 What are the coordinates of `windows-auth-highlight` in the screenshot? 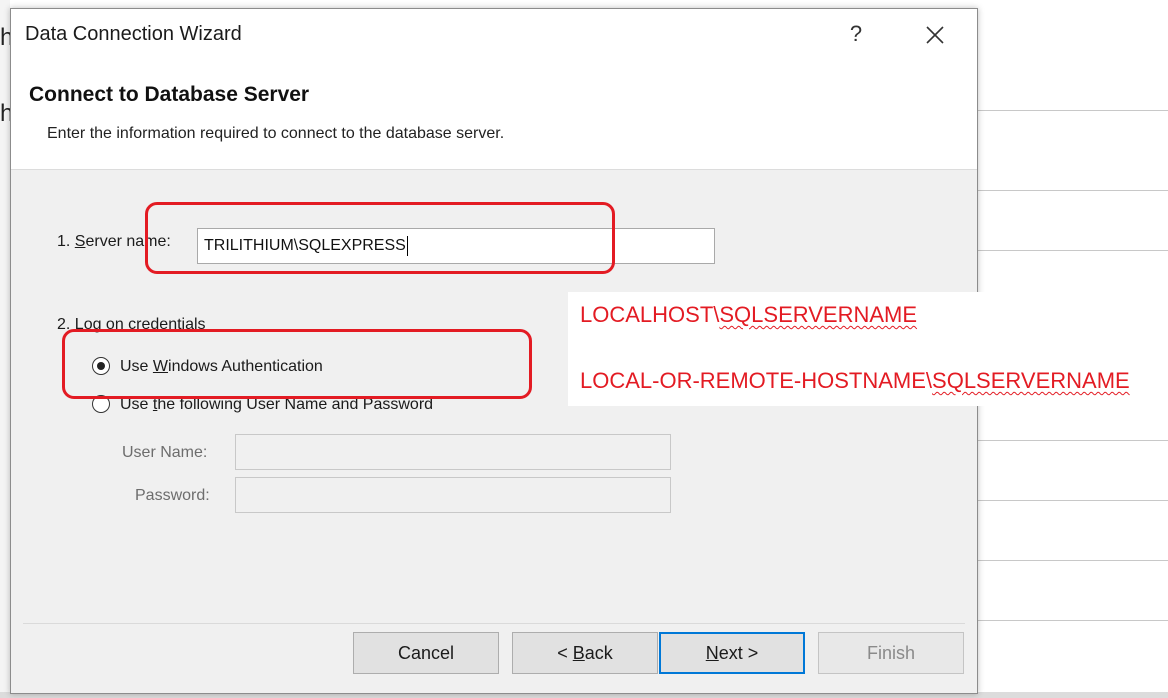 It's located at (297, 364).